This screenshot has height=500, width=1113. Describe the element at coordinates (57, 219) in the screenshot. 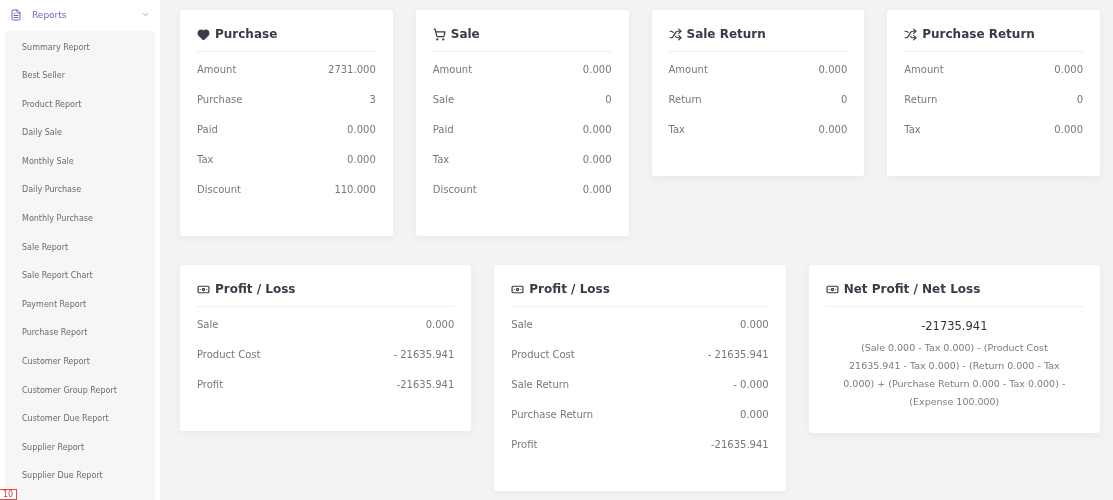

I see `submenu-item: Monthly Purchase` at that location.